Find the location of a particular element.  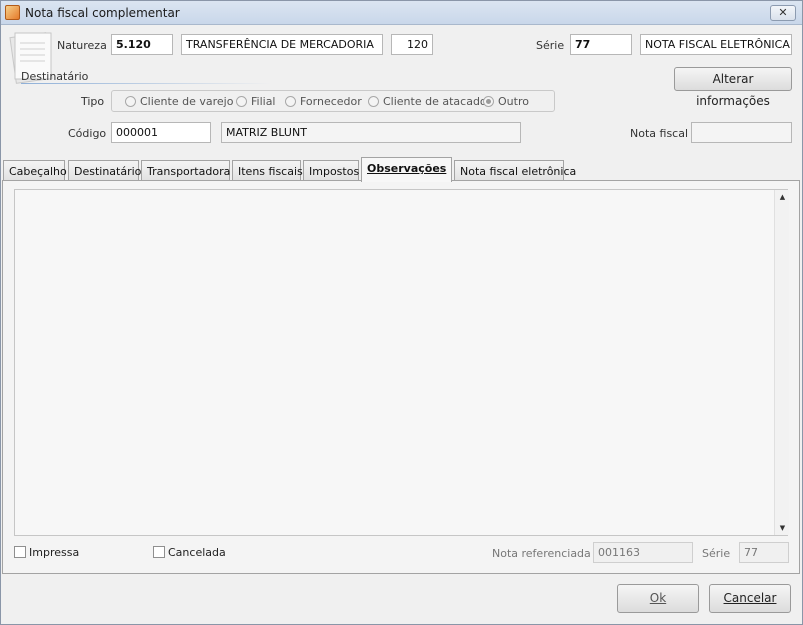

serie-field: 77 is located at coordinates (601, 44).